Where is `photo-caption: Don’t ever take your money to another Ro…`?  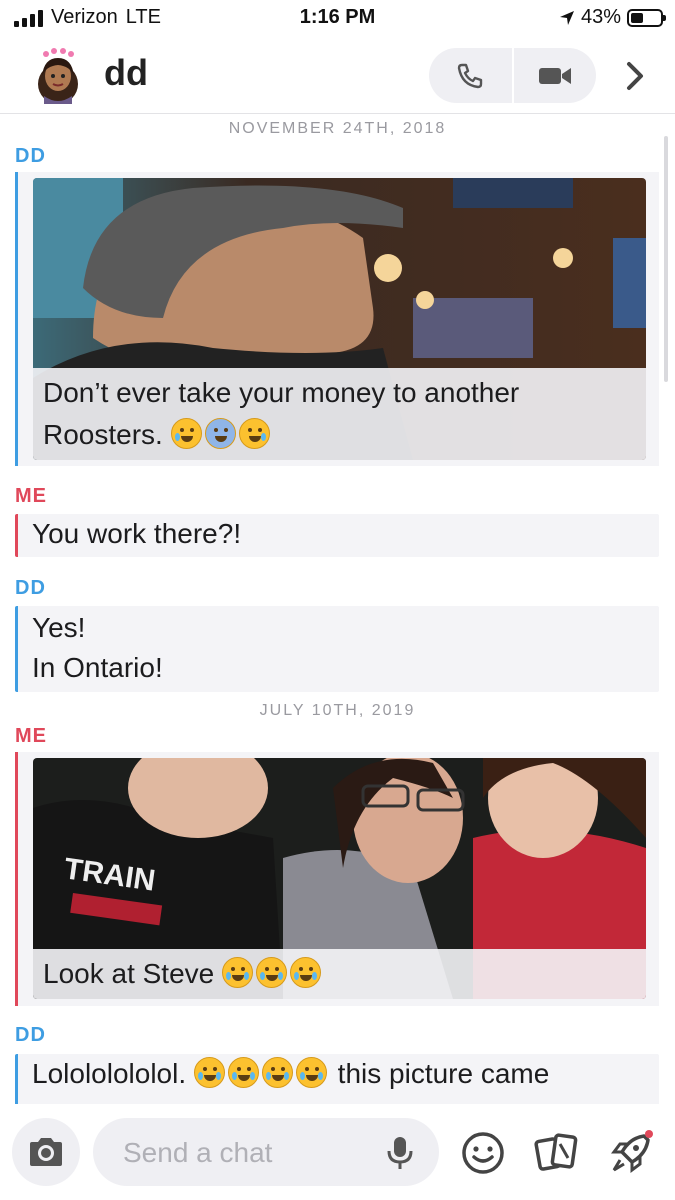
photo-caption: Don’t ever take your money to another Ro… is located at coordinates (339, 414).